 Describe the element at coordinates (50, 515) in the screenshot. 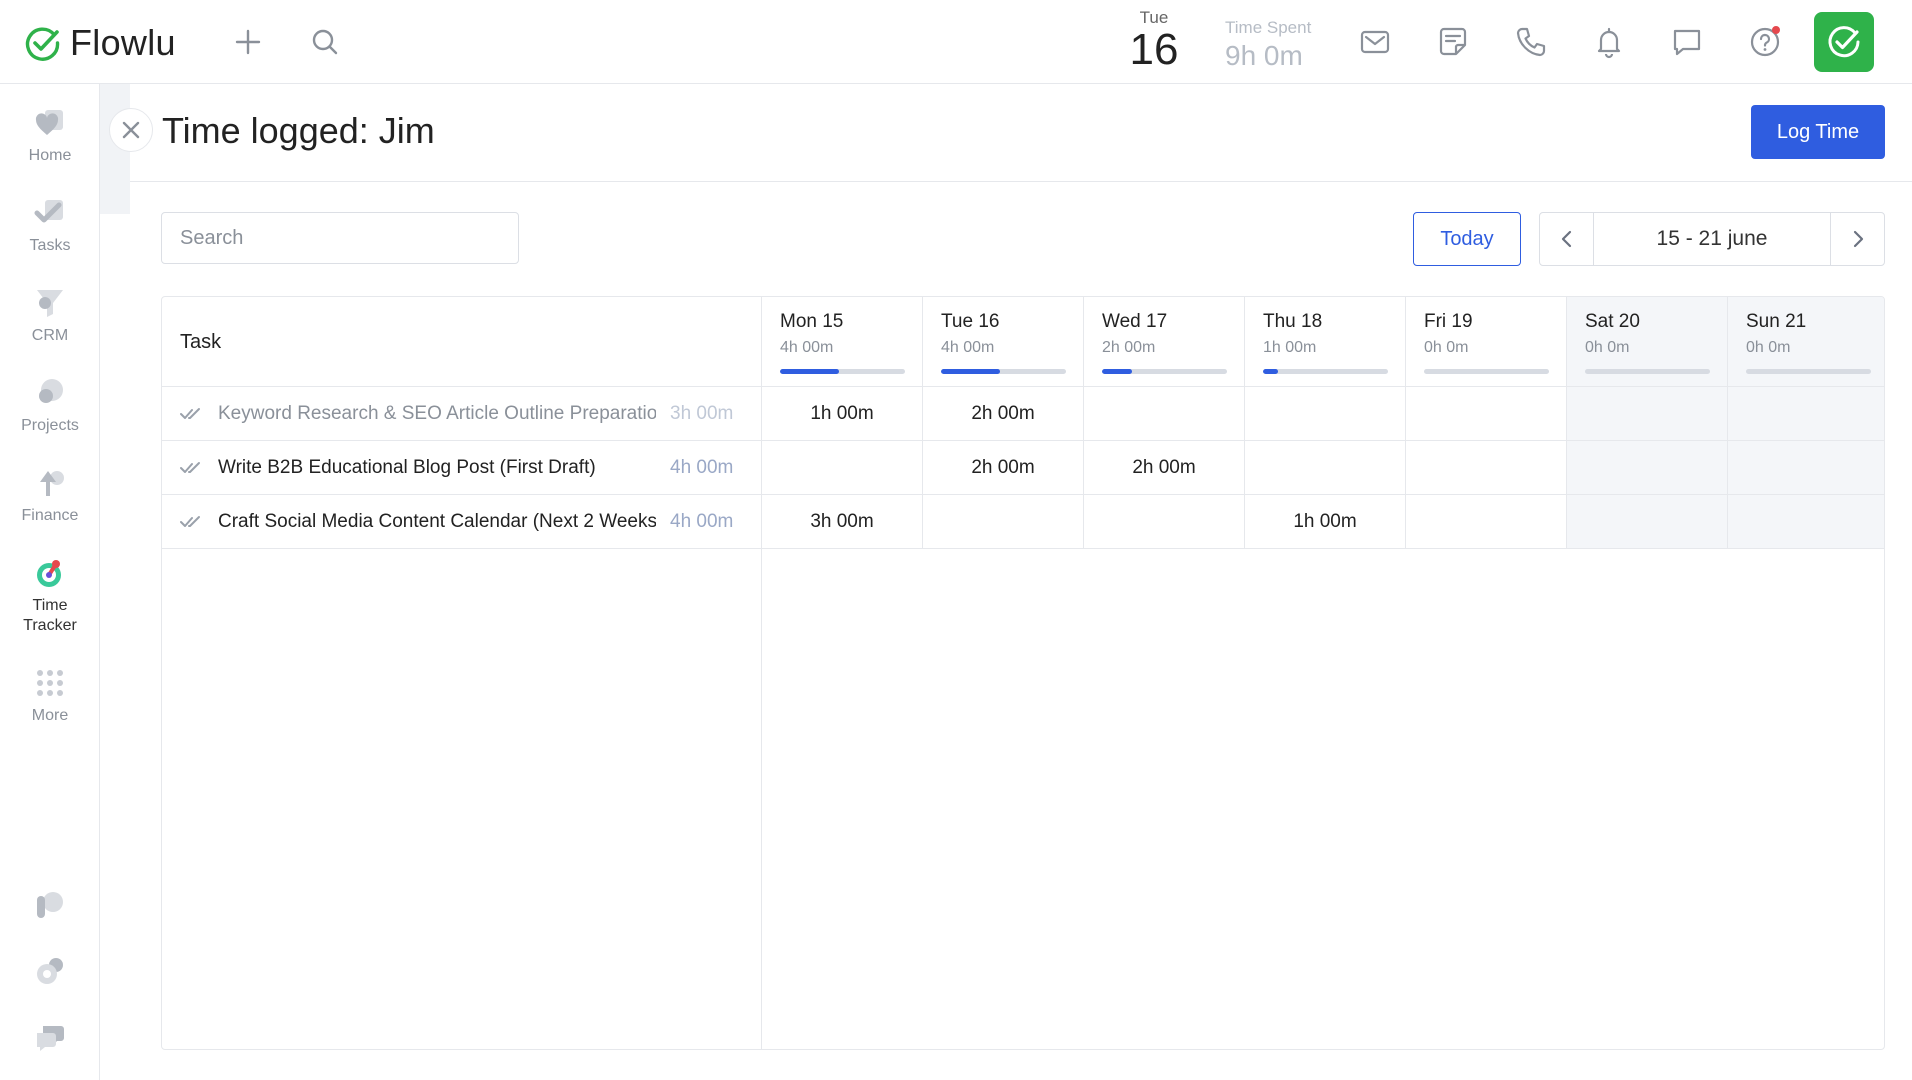

I see `sidebar-label: Finance` at that location.